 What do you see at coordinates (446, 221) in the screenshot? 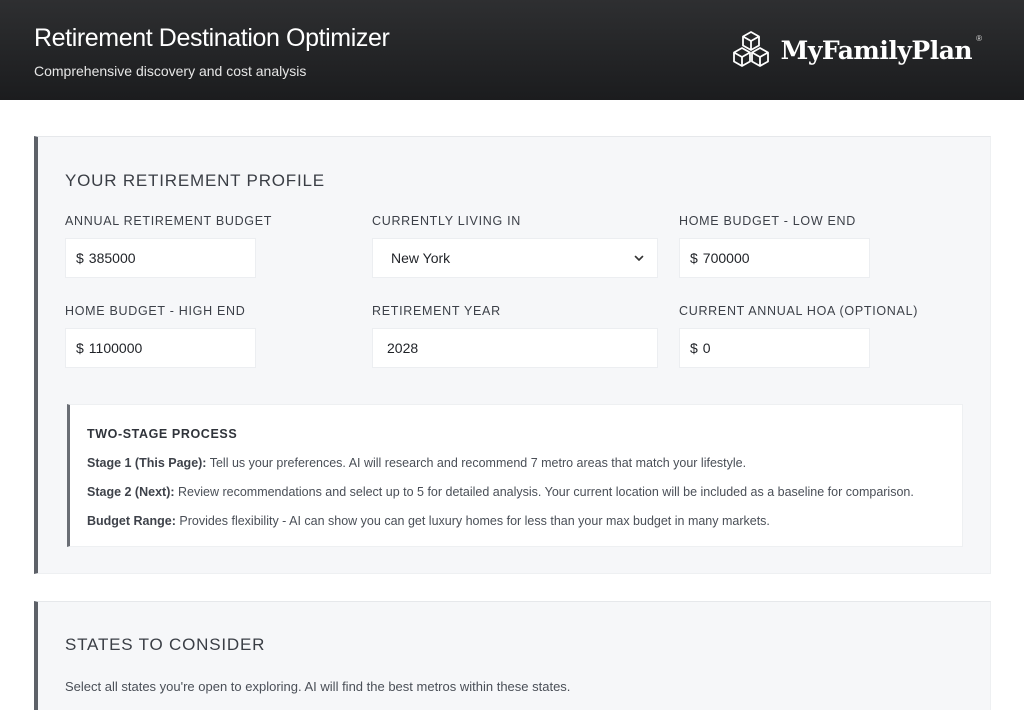
I see `current-location-label: CURRENTLY LIVING IN` at bounding box center [446, 221].